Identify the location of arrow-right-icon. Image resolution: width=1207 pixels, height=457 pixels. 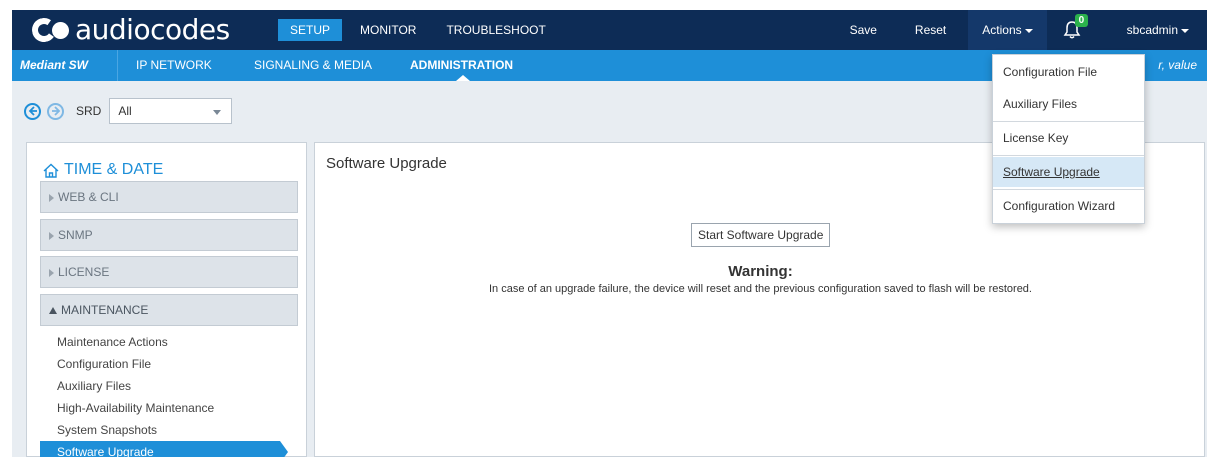
(55, 111).